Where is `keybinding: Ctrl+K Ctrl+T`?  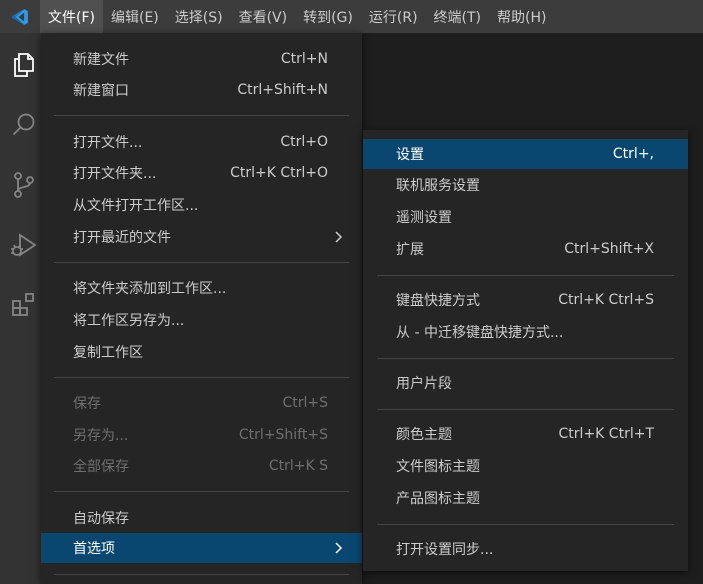
keybinding: Ctrl+K Ctrl+T is located at coordinates (606, 434).